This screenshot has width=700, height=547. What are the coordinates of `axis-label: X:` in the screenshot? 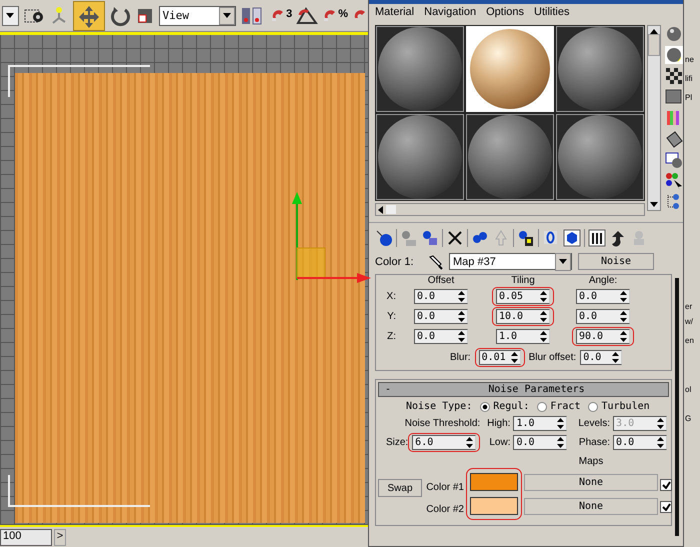 It's located at (391, 296).